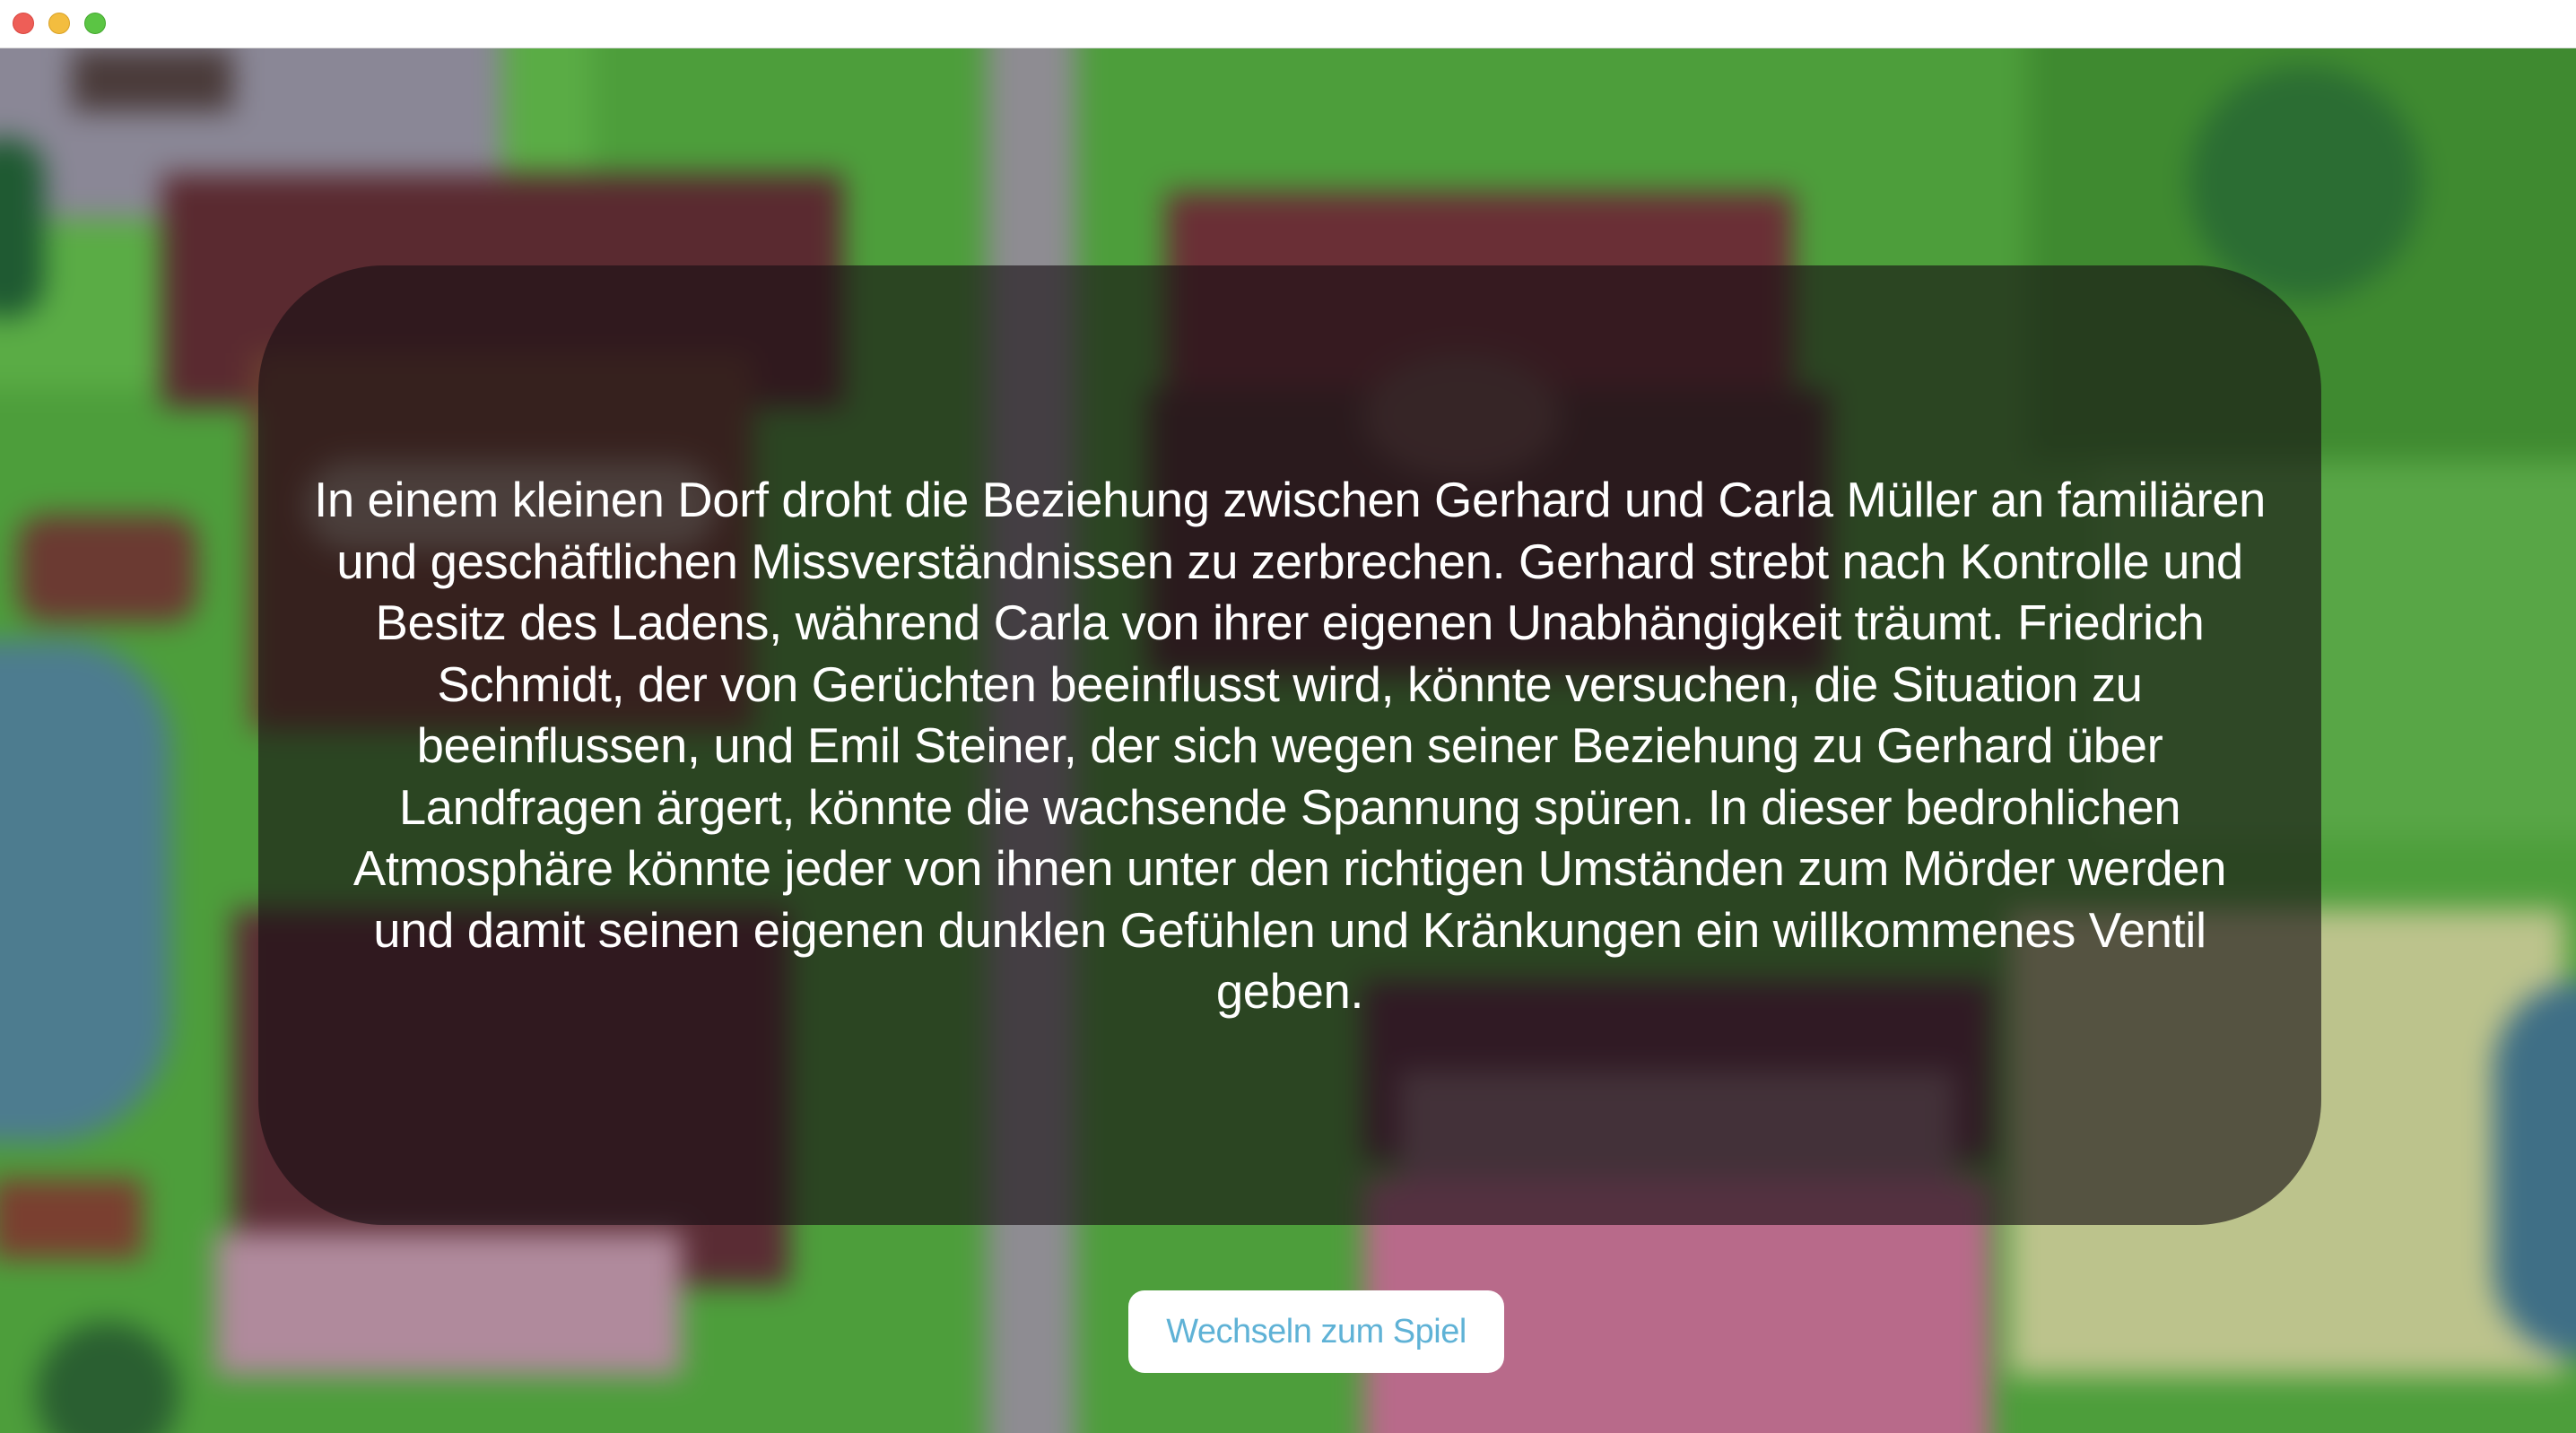  What do you see at coordinates (59, 23) in the screenshot?
I see `minimize-window-button` at bounding box center [59, 23].